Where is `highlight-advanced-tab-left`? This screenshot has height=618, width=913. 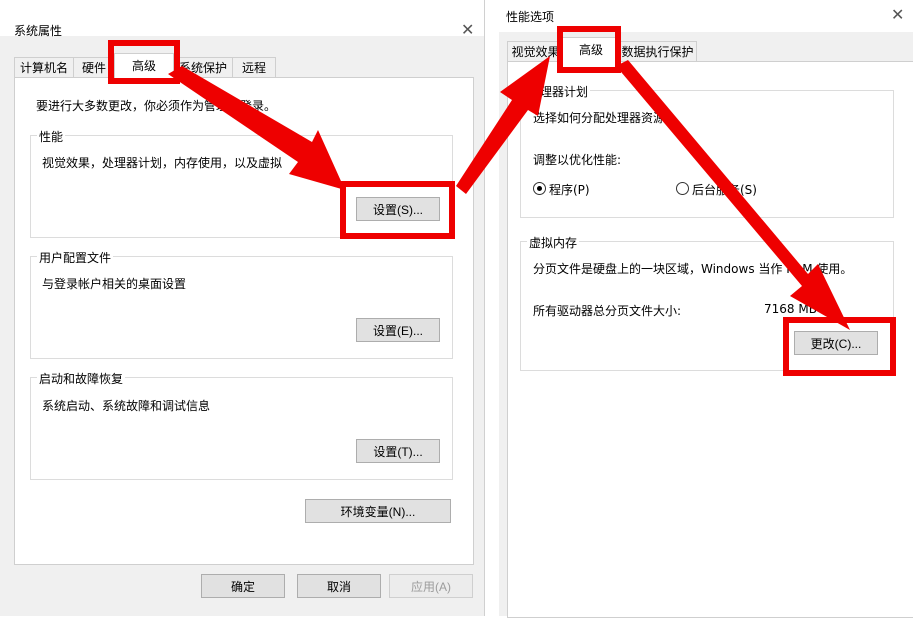 highlight-advanced-tab-left is located at coordinates (144, 62).